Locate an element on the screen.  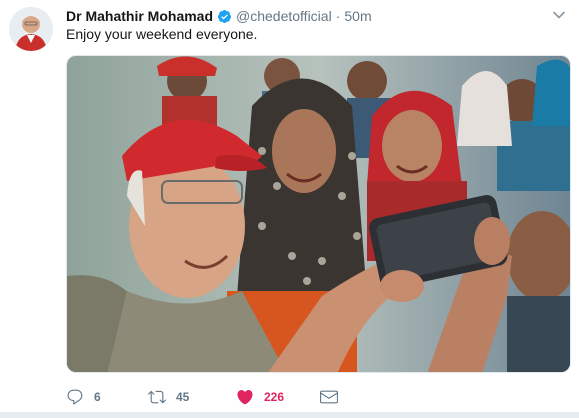
heart-icon is located at coordinates (245, 397).